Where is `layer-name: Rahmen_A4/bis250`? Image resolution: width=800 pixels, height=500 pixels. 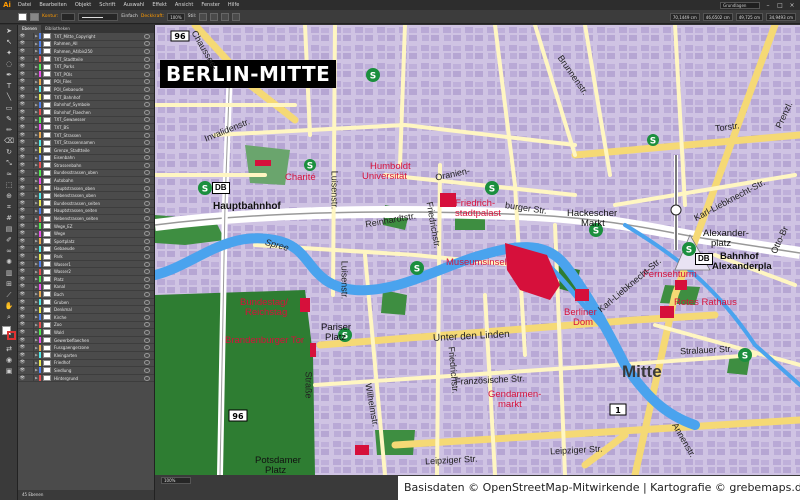 layer-name: Rahmen_A4/bis250 is located at coordinates (99, 51).